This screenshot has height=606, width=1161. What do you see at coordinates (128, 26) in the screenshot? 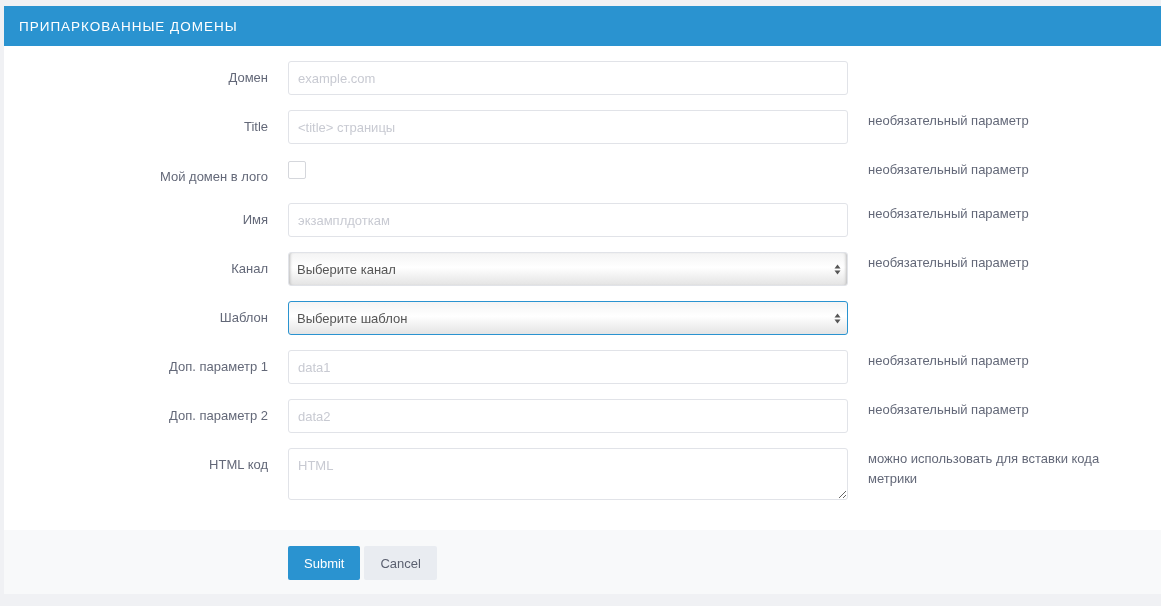
I see `panel-title: ПРИПАРКОВАННЫЕ ДОМЕНЫ` at bounding box center [128, 26].